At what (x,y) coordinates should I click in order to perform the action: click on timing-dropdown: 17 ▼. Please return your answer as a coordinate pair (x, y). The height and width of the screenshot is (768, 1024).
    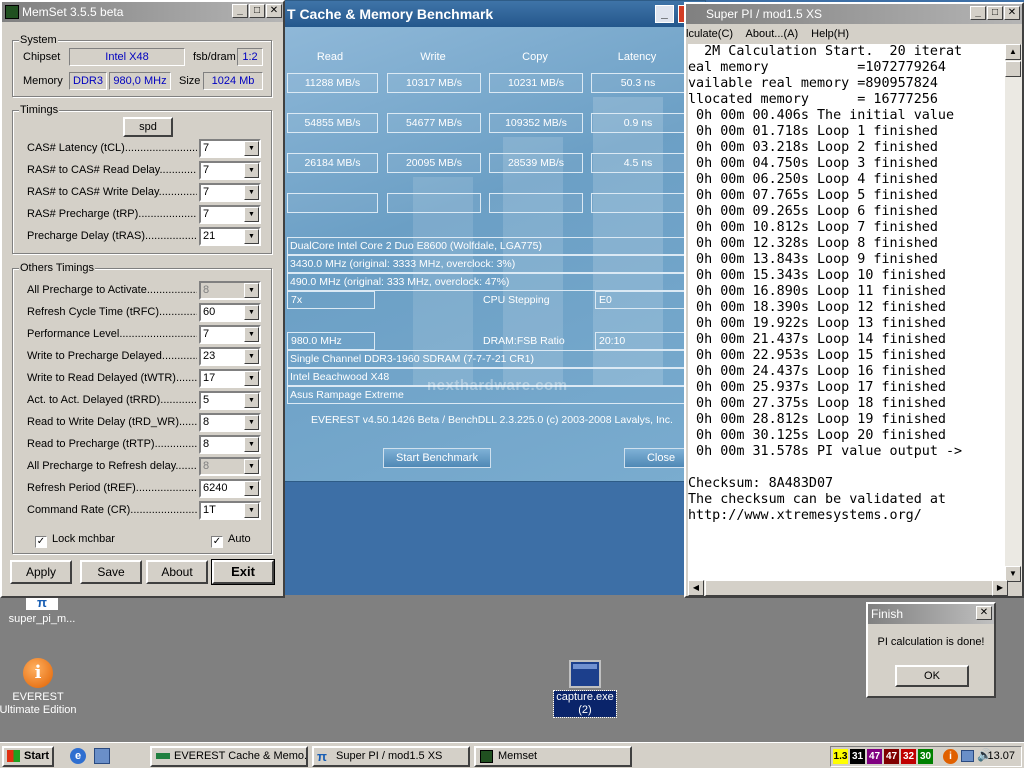
    Looking at the image, I should click on (230, 378).